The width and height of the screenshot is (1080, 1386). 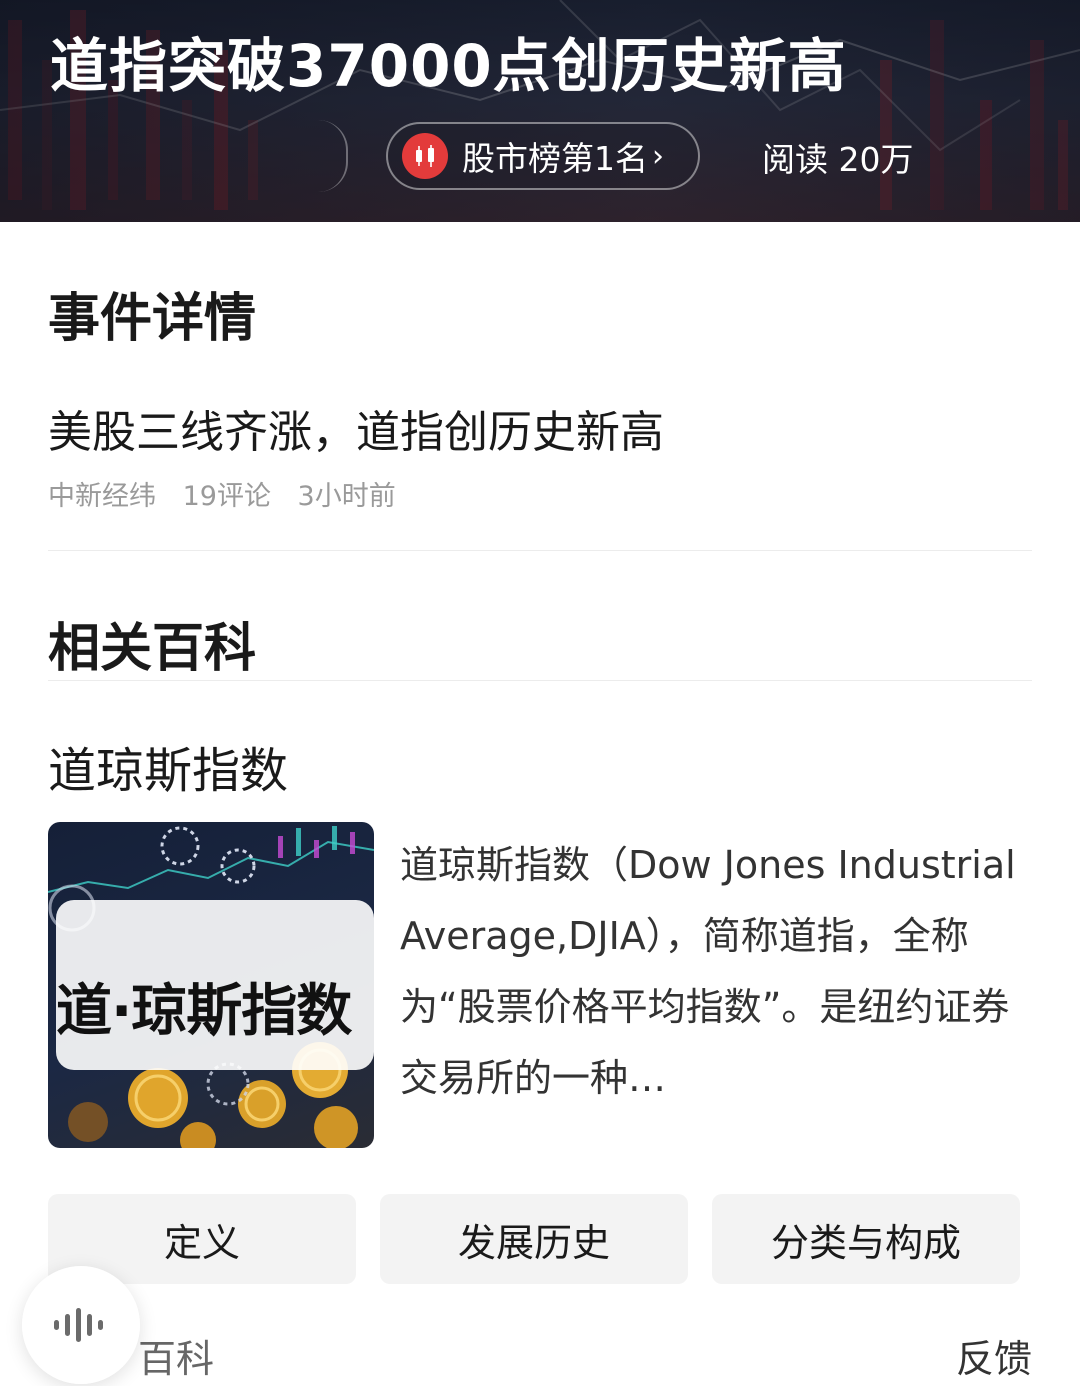 I want to click on thumbnail-label: 道·琼斯指数, so click(x=204, y=1011).